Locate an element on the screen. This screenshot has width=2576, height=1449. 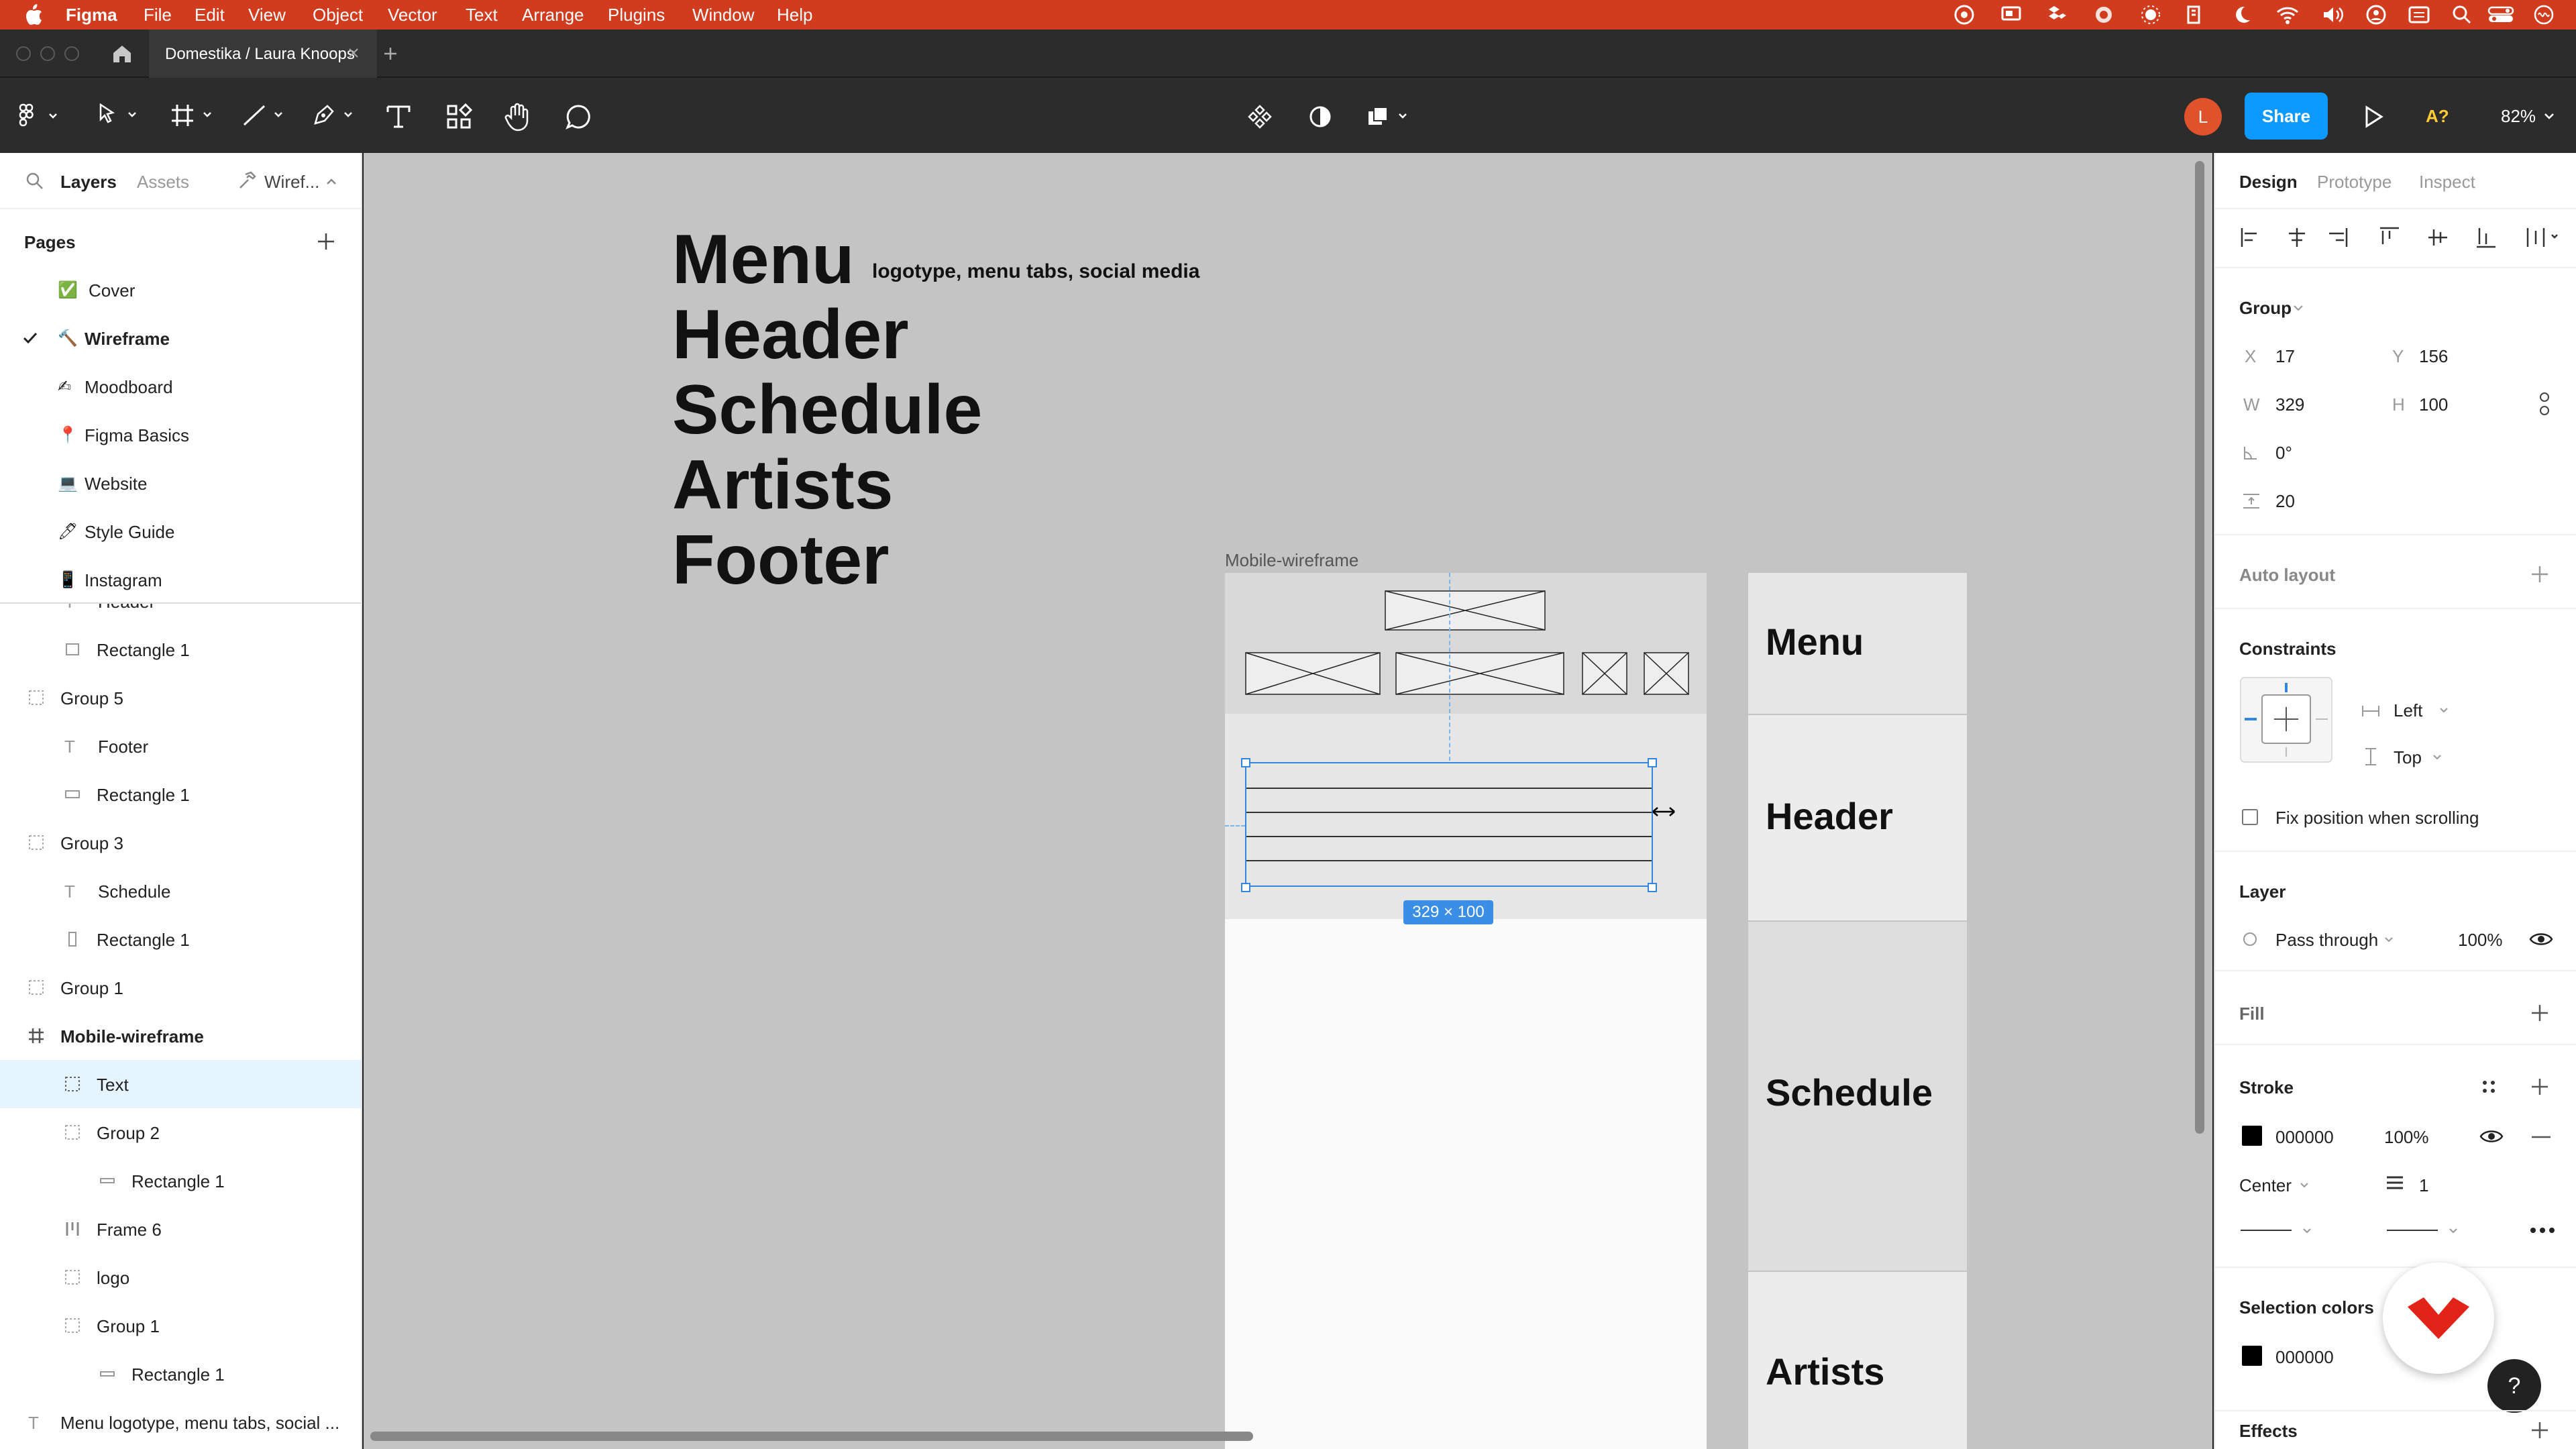
page-item-instagram: 📱 Instagram is located at coordinates (180, 579).